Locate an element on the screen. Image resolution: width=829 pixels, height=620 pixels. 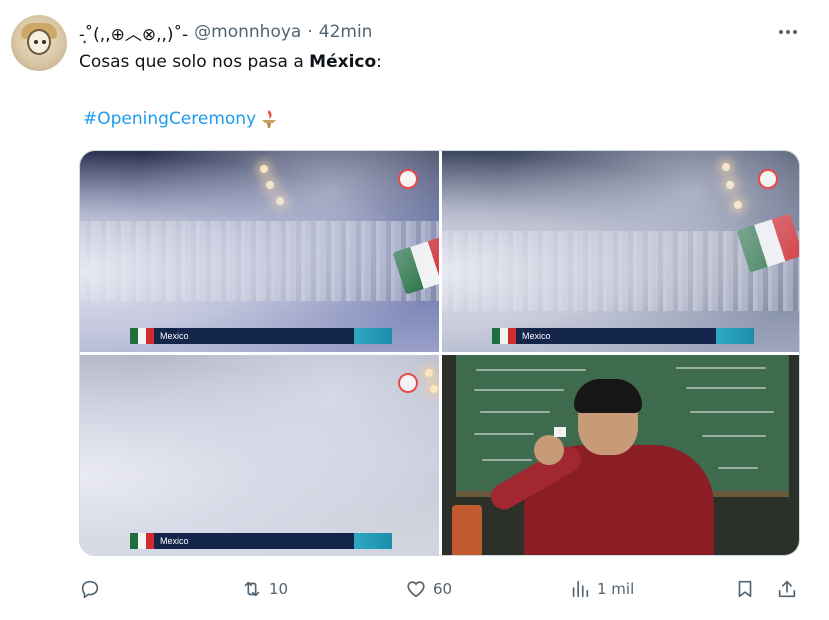
more-icon is located at coordinates (788, 32).